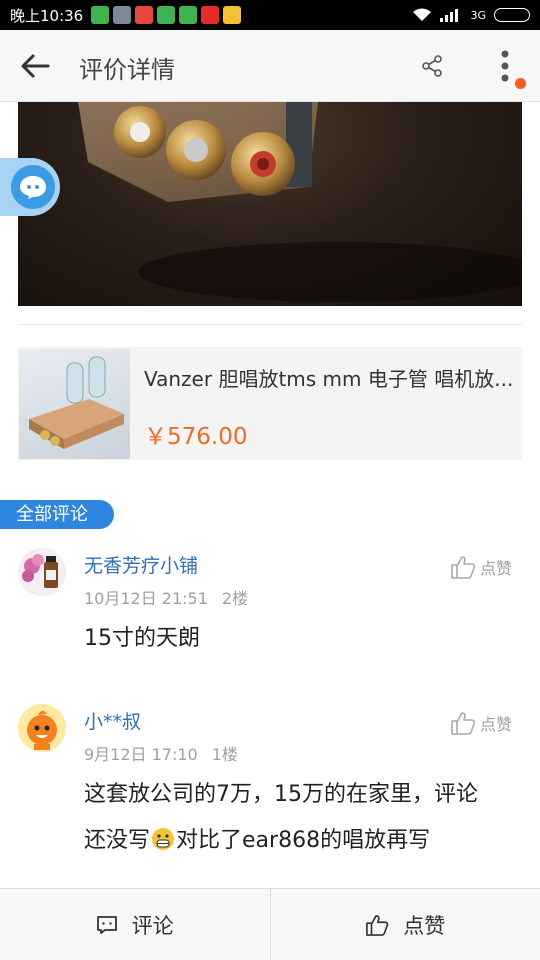  I want to click on notification-dot, so click(520, 83).